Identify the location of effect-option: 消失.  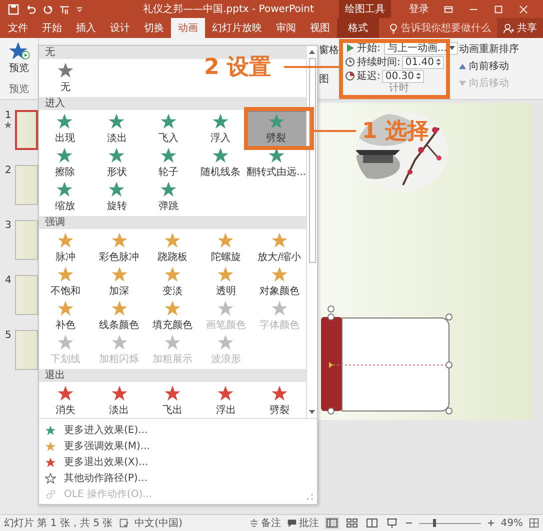
(65, 401).